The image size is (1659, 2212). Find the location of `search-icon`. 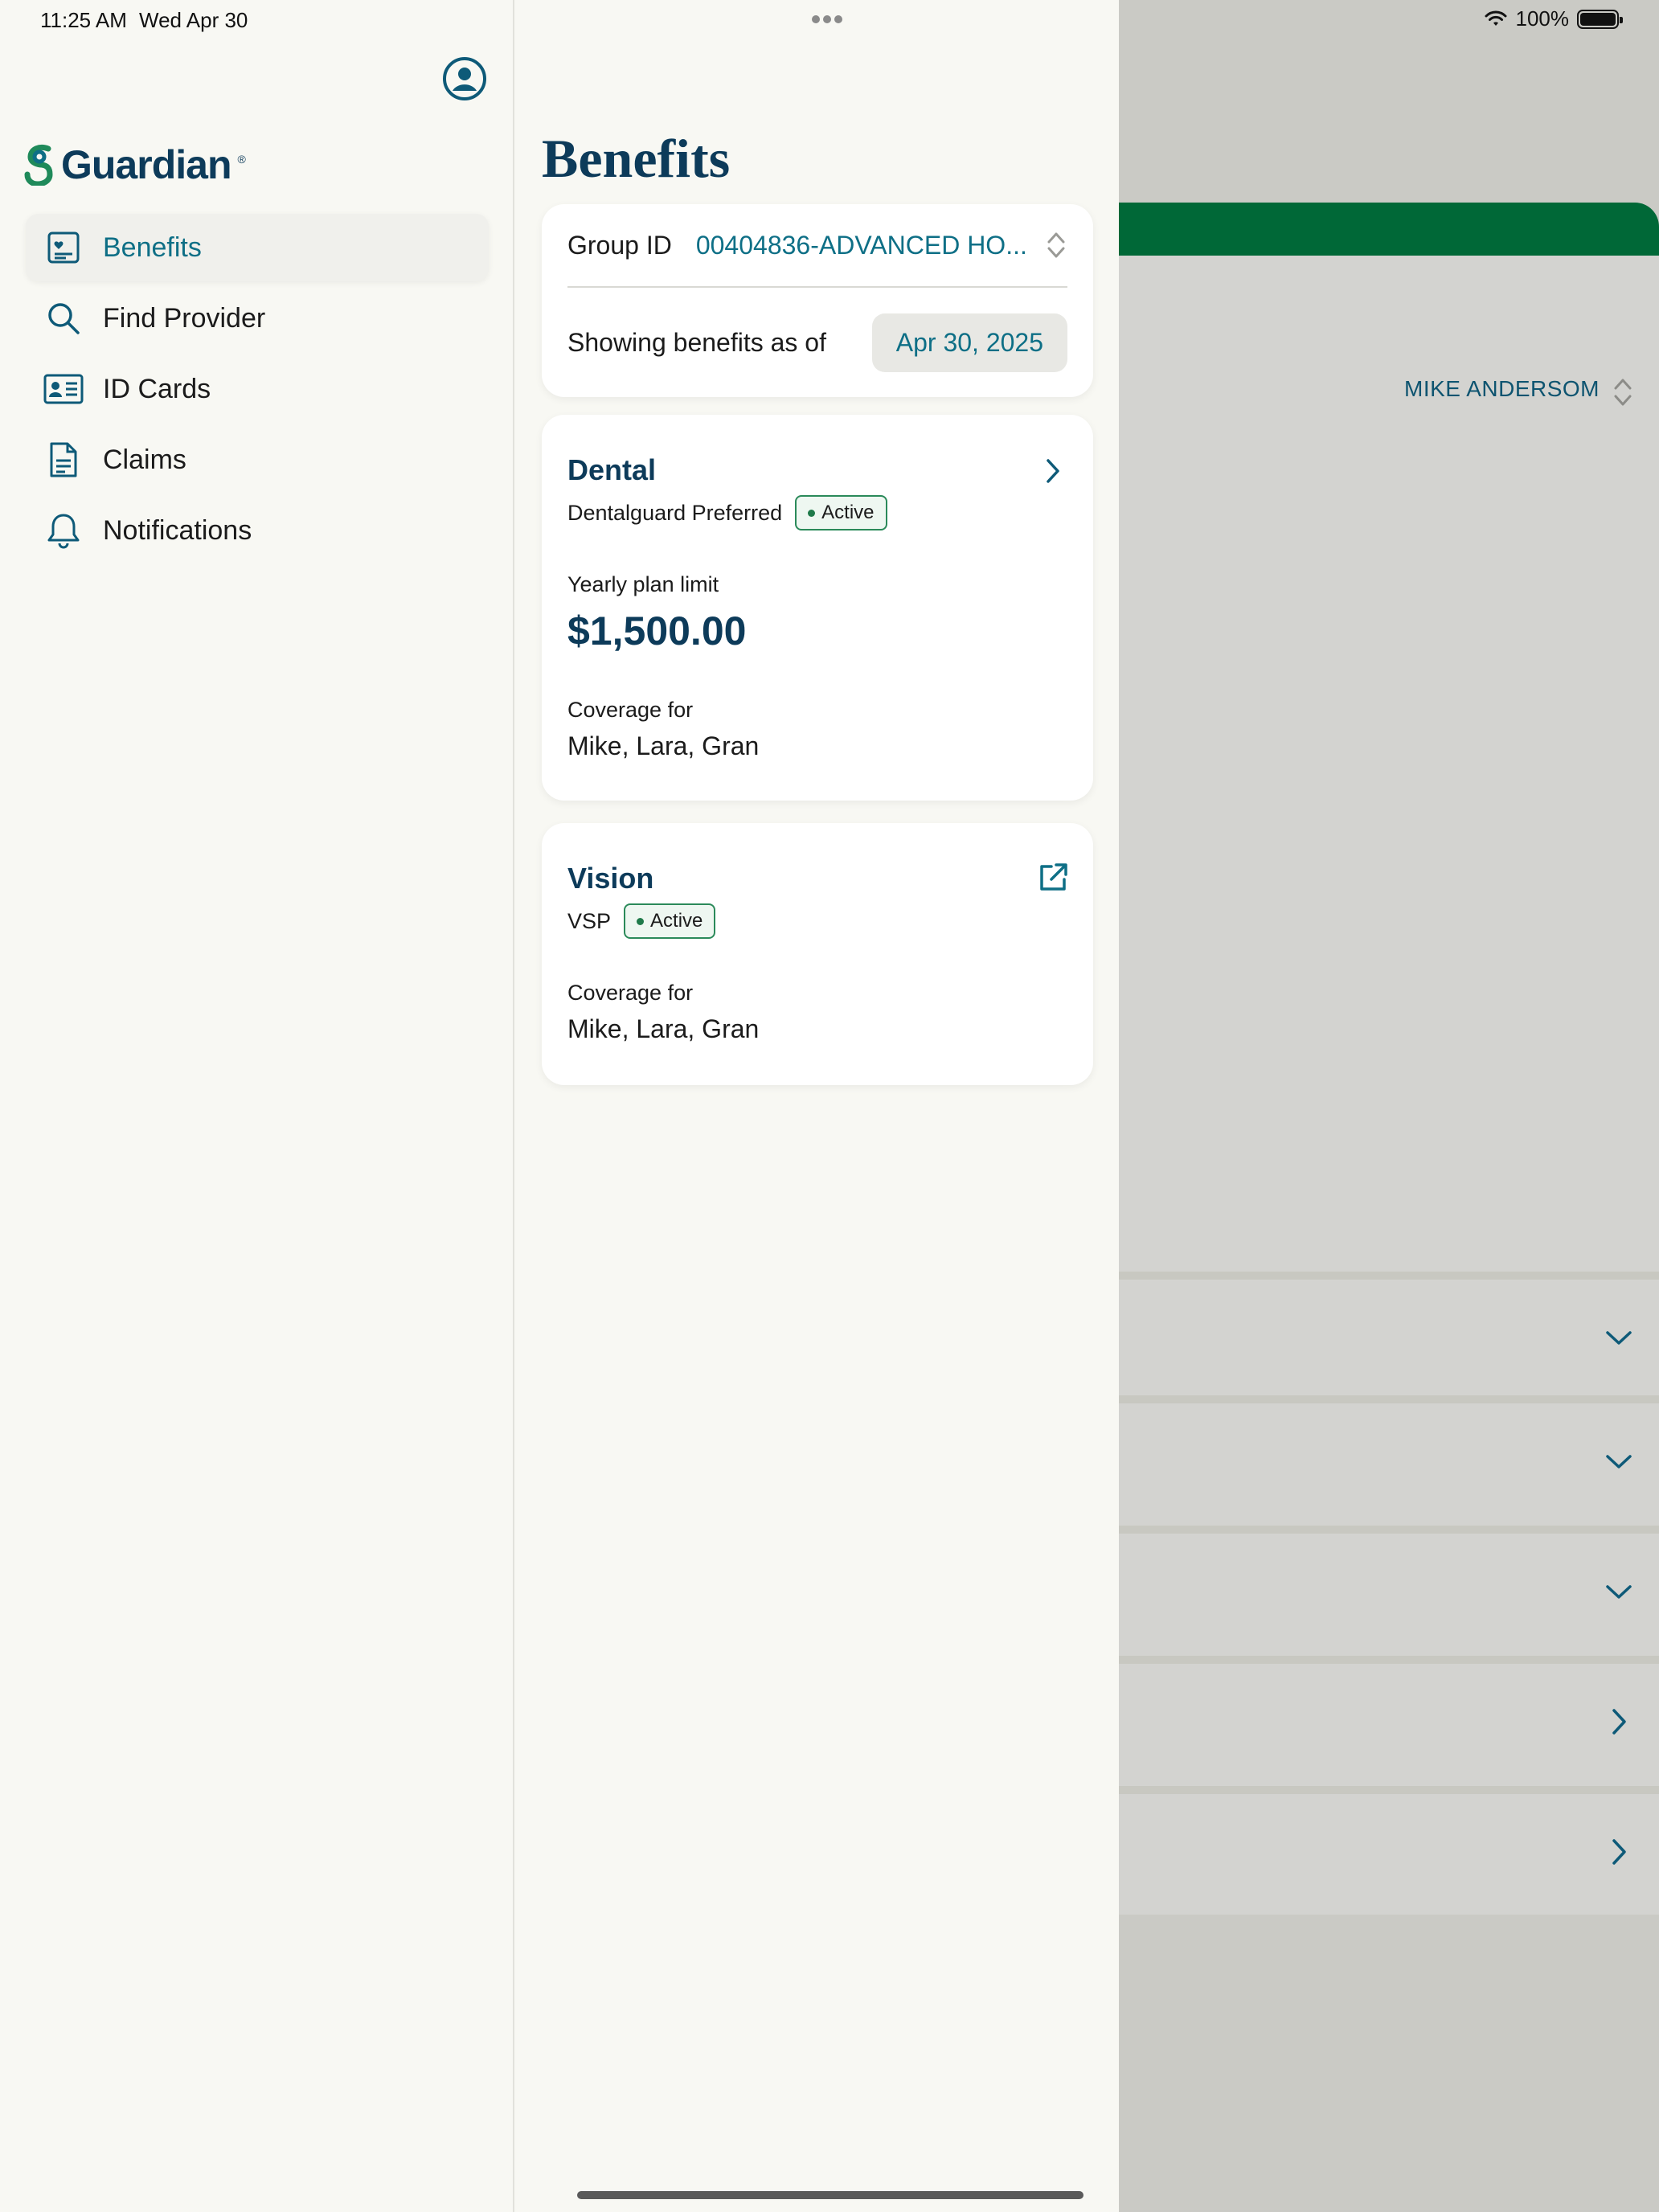

search-icon is located at coordinates (63, 318).